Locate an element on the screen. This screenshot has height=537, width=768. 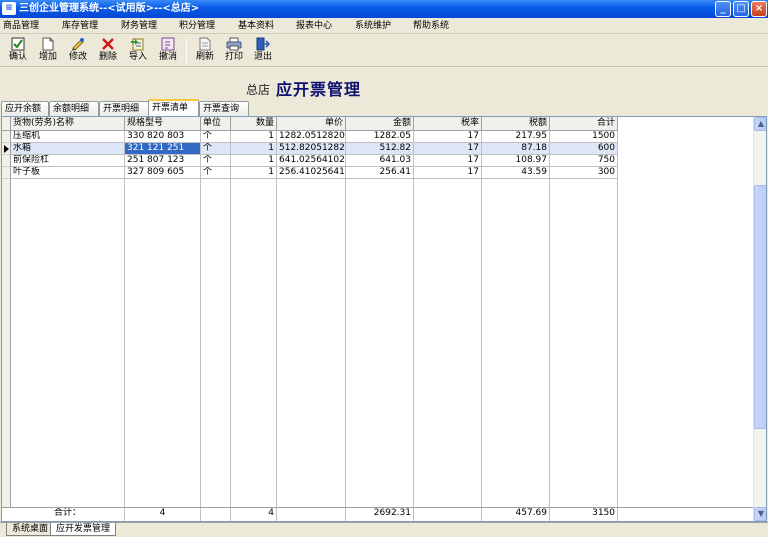
table-cell: 750 is located at coordinates (584, 161).